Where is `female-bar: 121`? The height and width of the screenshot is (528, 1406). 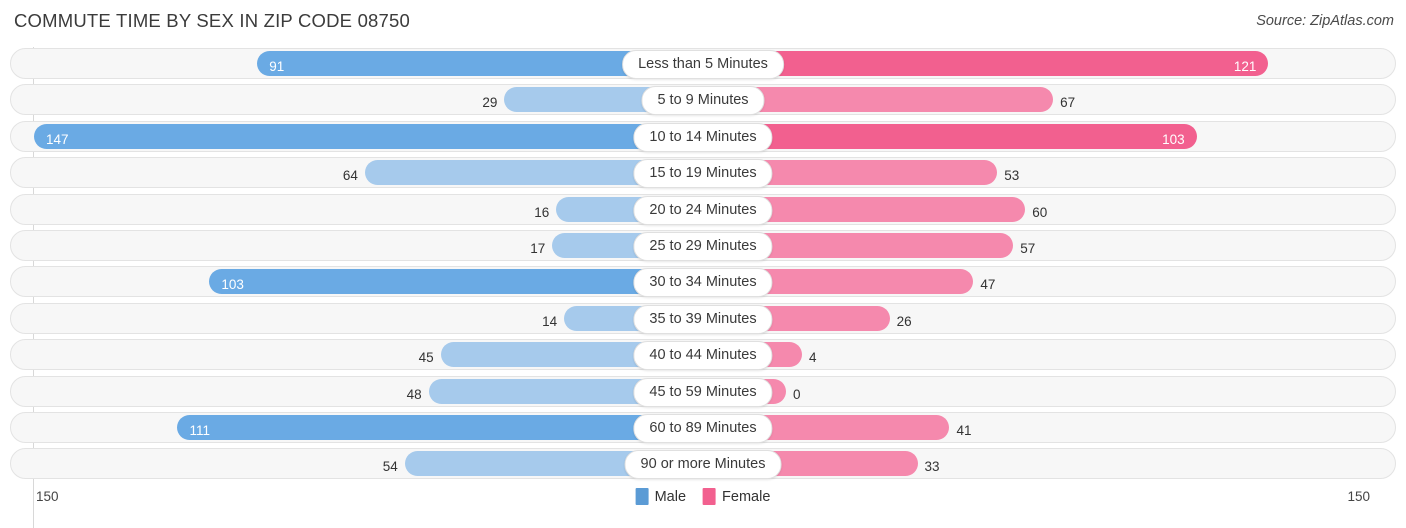 female-bar: 121 is located at coordinates (986, 63).